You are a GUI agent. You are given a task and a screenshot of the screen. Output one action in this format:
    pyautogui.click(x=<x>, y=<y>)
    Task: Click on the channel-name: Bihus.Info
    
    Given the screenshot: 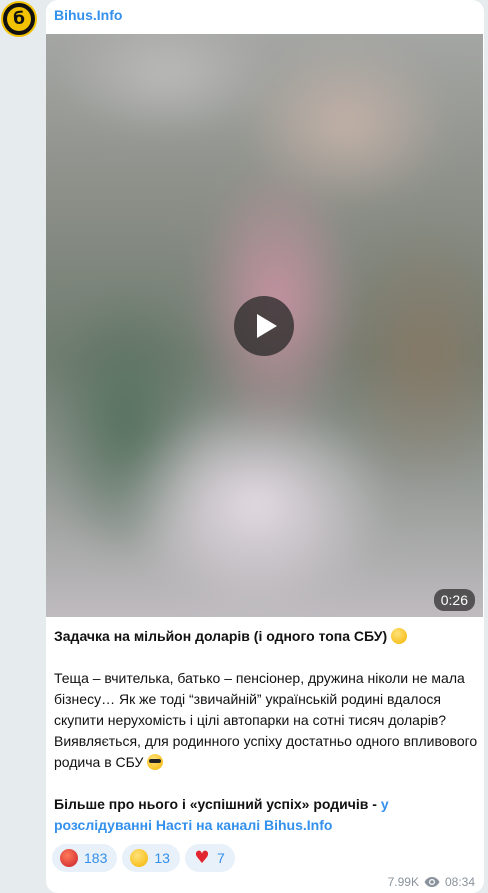 What is the action you would take?
    pyautogui.click(x=88, y=15)
    